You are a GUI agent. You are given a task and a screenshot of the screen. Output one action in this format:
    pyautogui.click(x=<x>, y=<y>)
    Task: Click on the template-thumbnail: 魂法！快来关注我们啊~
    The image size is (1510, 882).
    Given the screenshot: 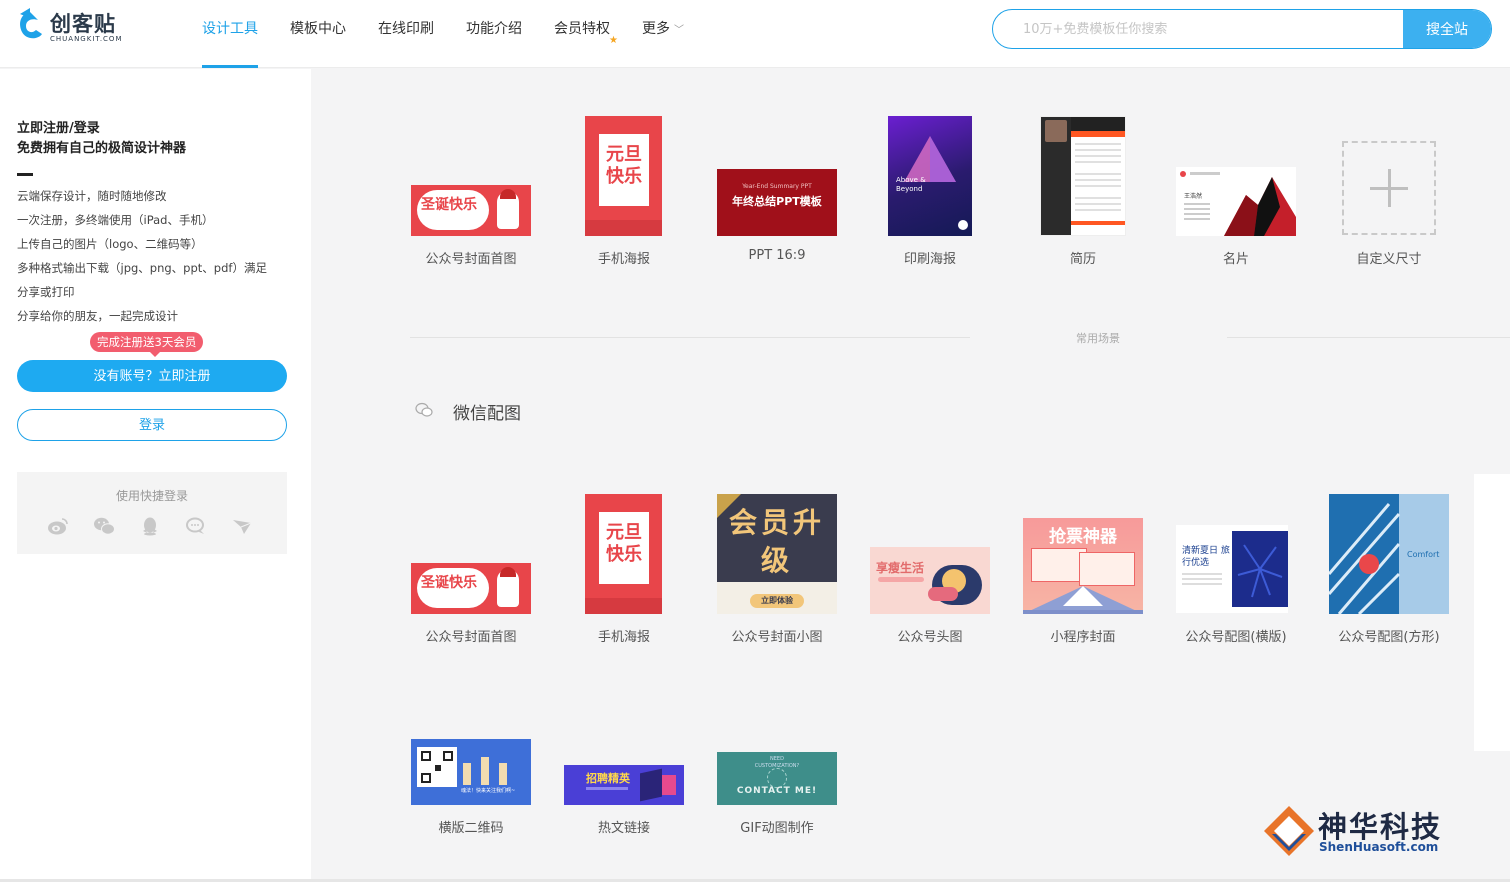 What is the action you would take?
    pyautogui.click(x=471, y=772)
    